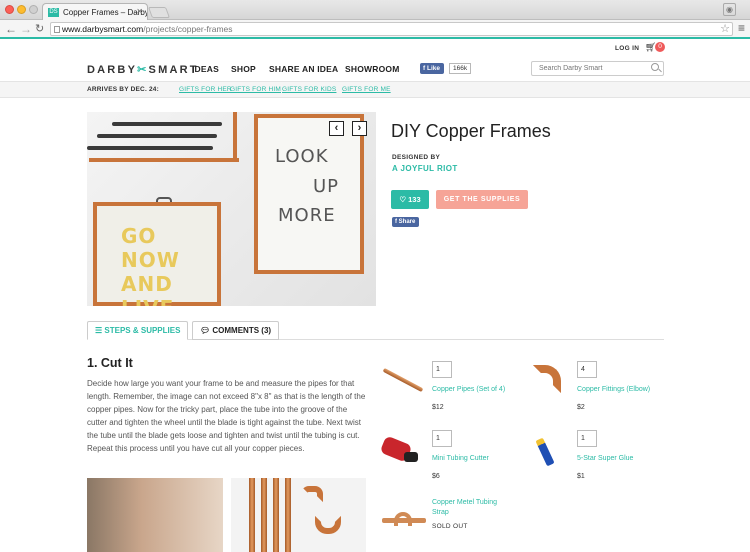 Image resolution: width=750 pixels, height=552 pixels. I want to click on hero-text-right-1: LOOK, so click(302, 156).